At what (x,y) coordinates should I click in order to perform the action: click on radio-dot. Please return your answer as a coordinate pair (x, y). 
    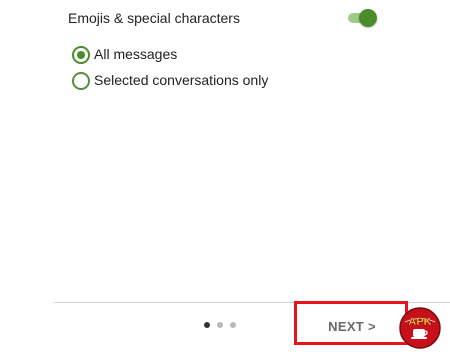
    Looking at the image, I should click on (81, 55).